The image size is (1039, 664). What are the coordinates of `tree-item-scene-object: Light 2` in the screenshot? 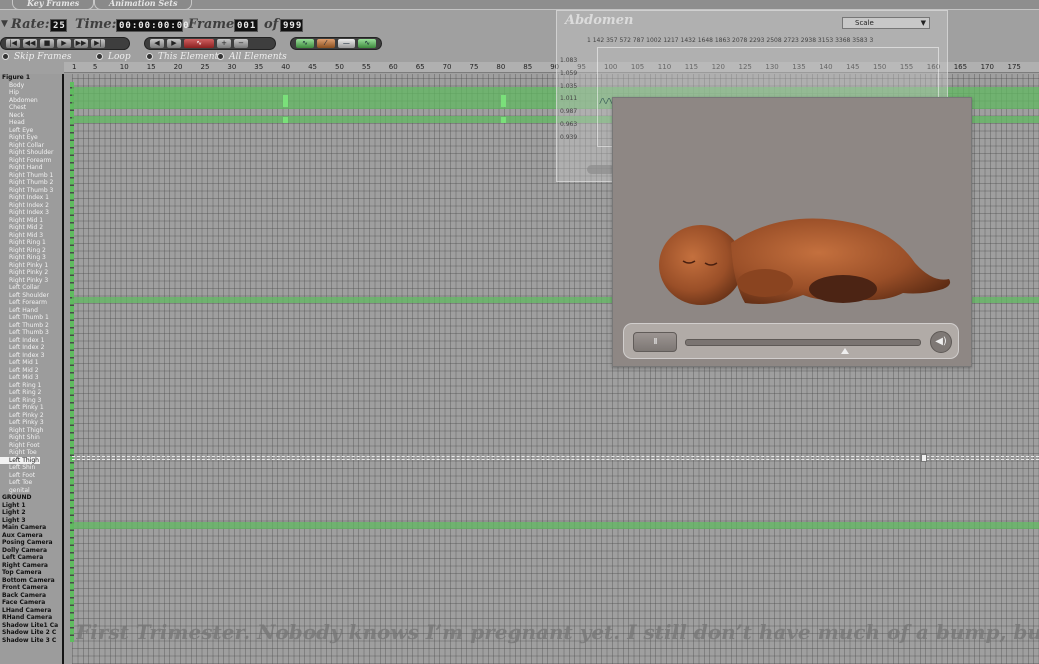 It's located at (31, 513).